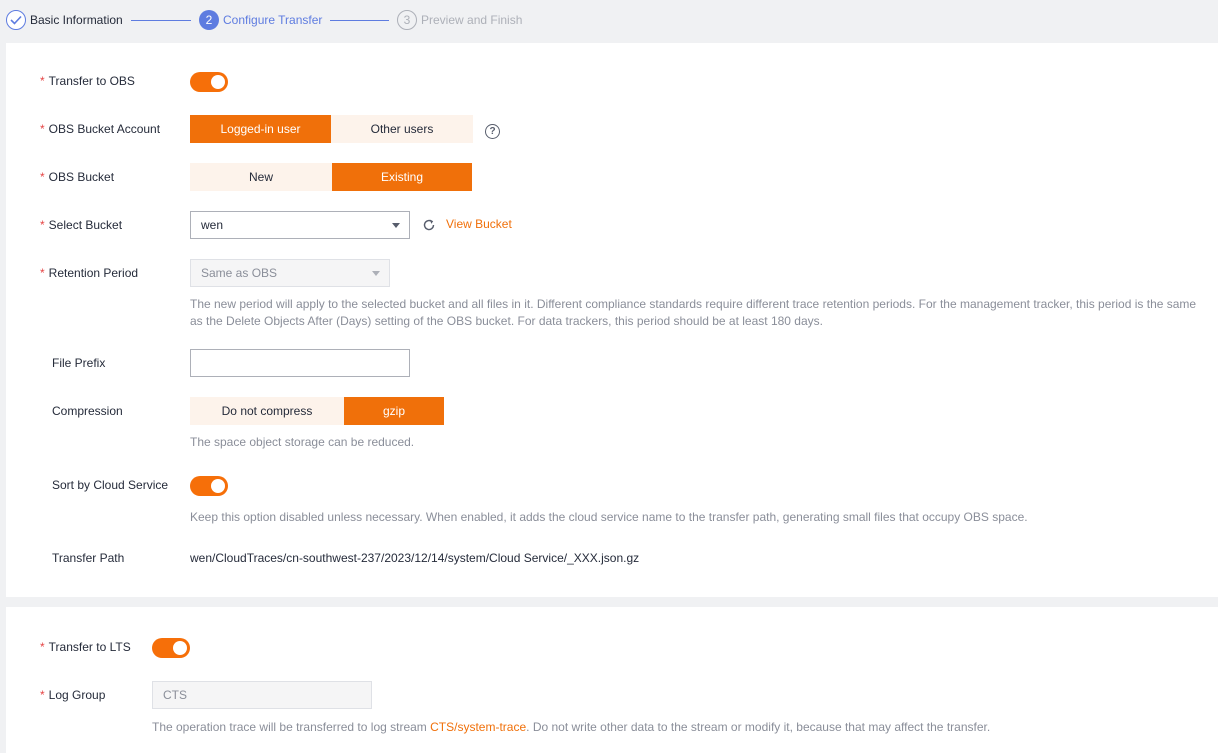  What do you see at coordinates (394, 411) in the screenshot?
I see `option-gzip: gzip` at bounding box center [394, 411].